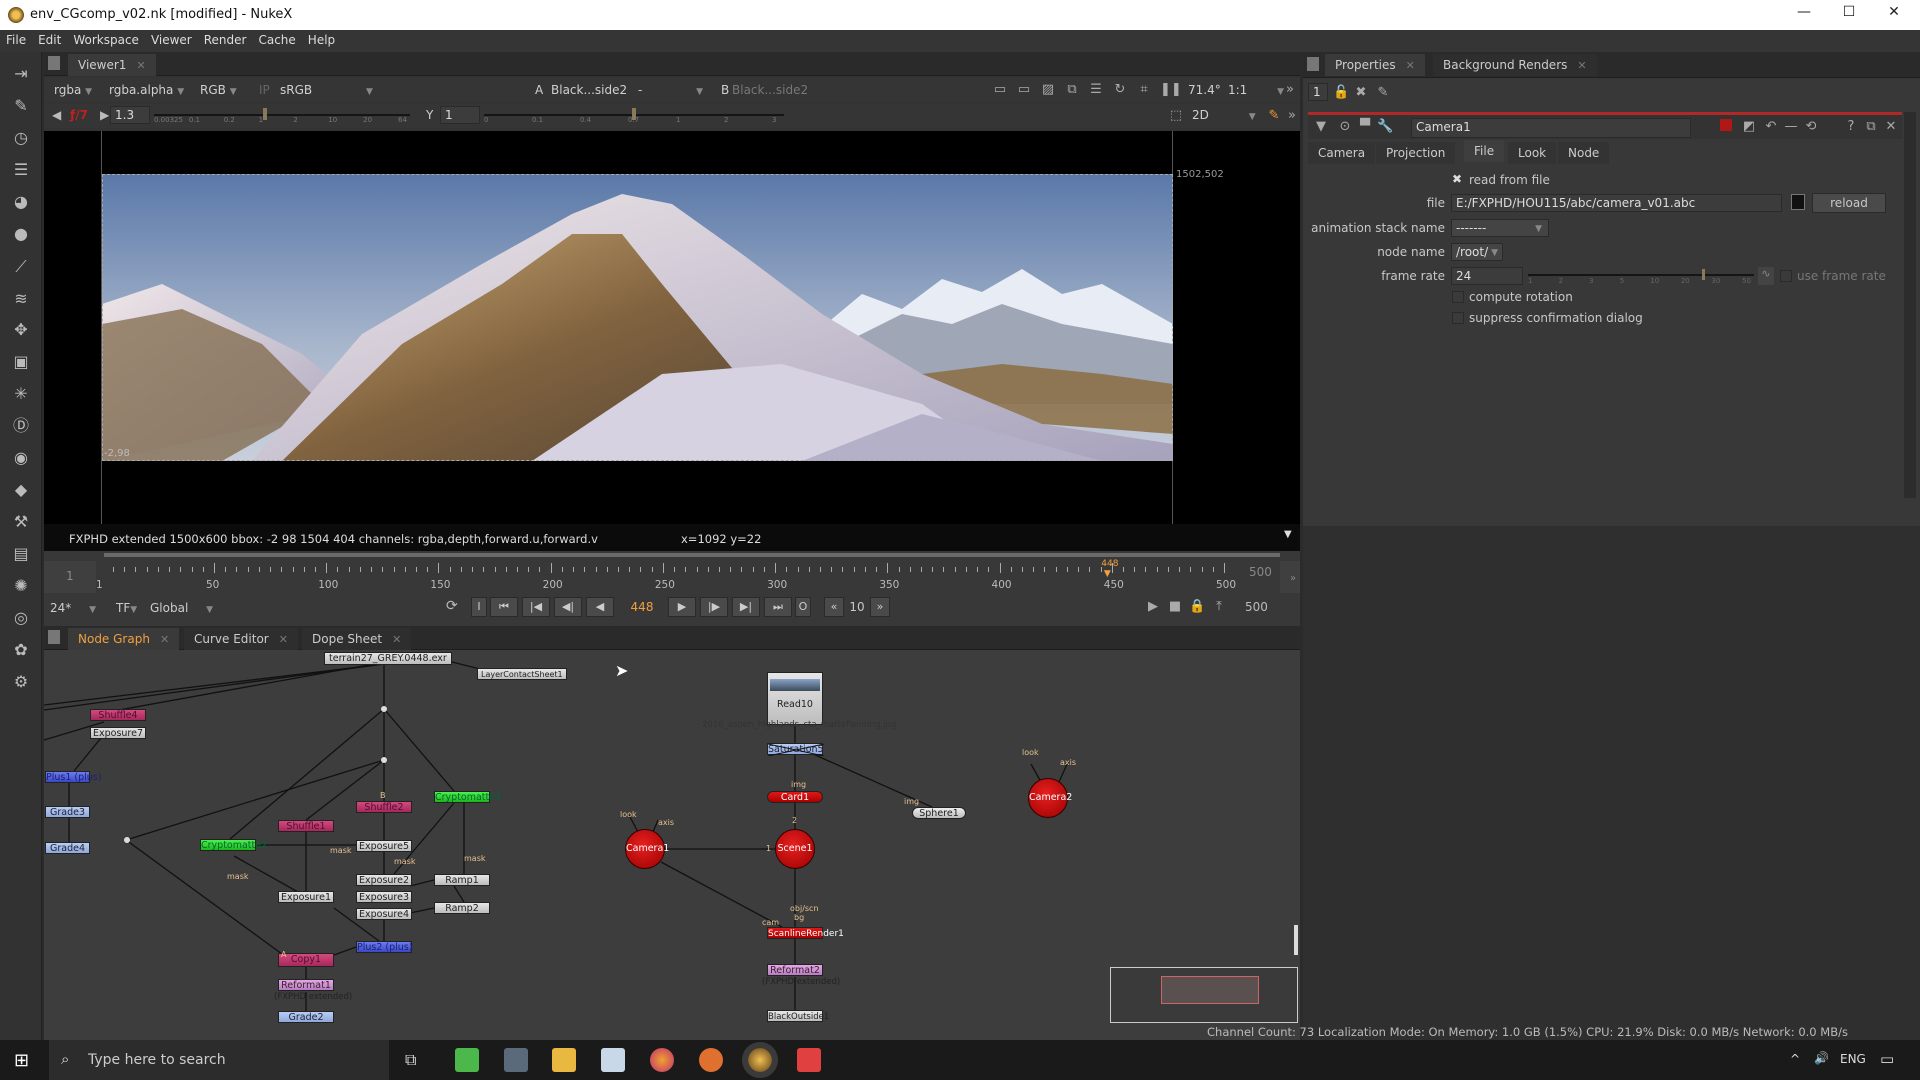 This screenshot has width=1920, height=1080. I want to click on node-ramp1: Ramp1, so click(462, 880).